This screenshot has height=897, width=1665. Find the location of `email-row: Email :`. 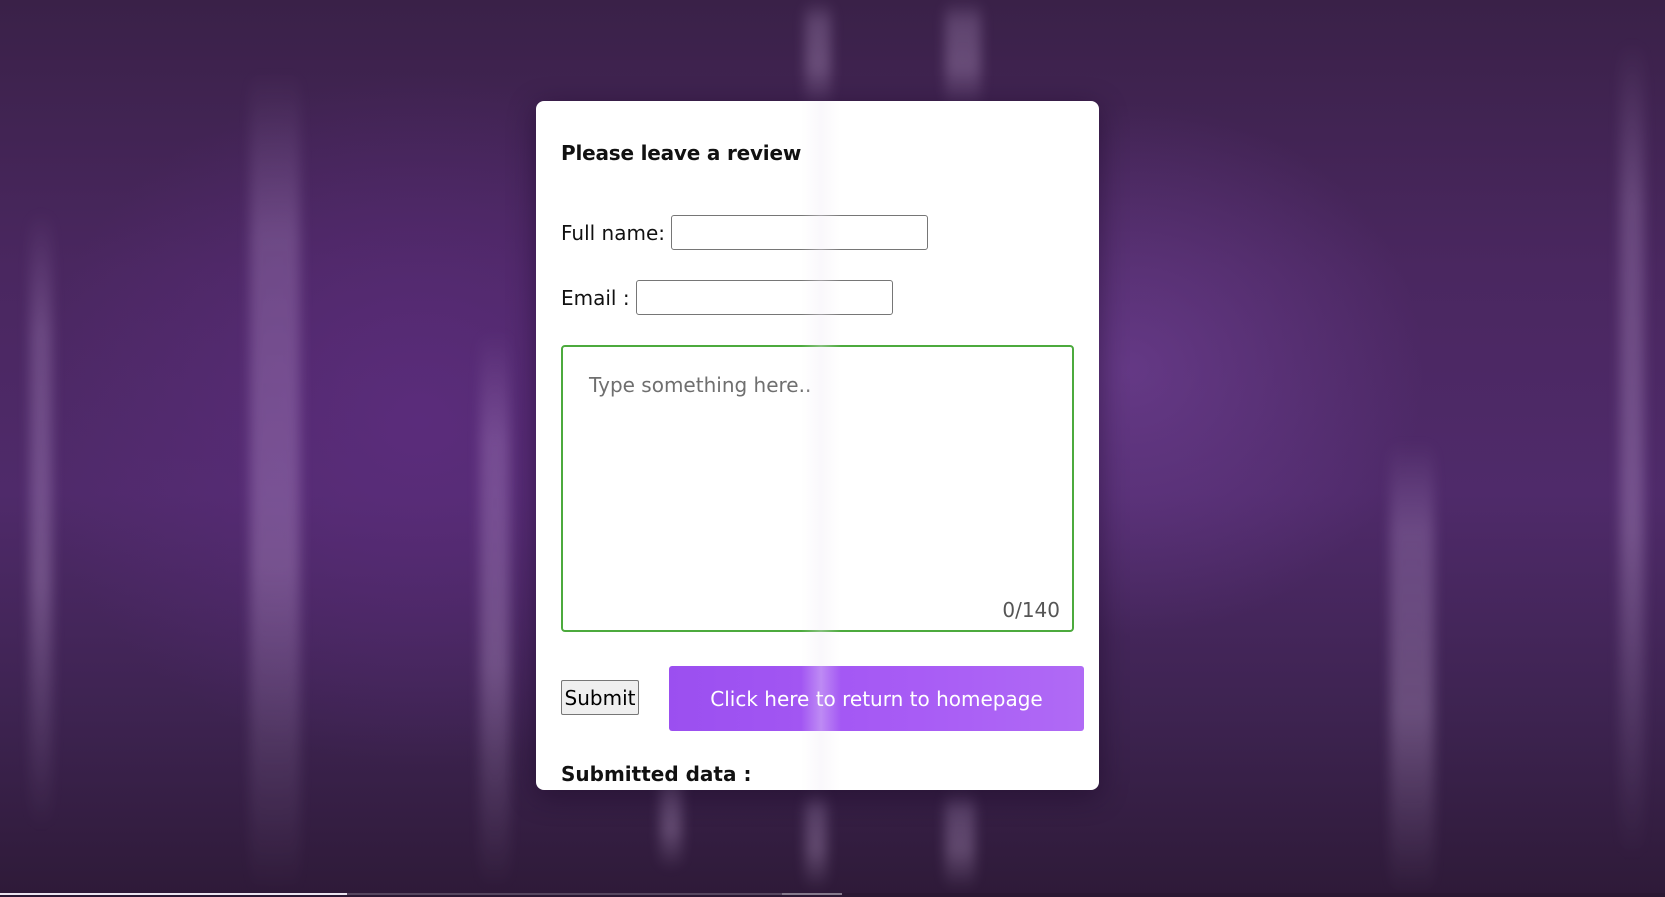

email-row: Email : is located at coordinates (727, 297).